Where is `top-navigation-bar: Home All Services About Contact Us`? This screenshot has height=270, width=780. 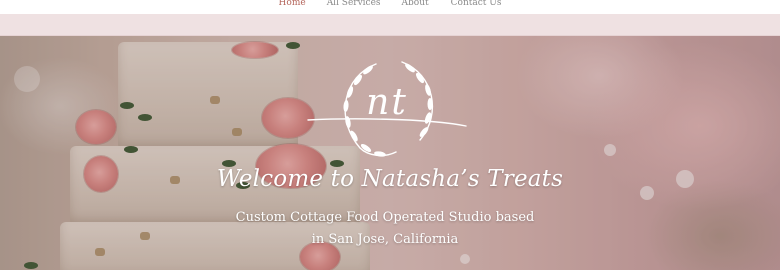 top-navigation-bar: Home All Services About Contact Us is located at coordinates (390, 7).